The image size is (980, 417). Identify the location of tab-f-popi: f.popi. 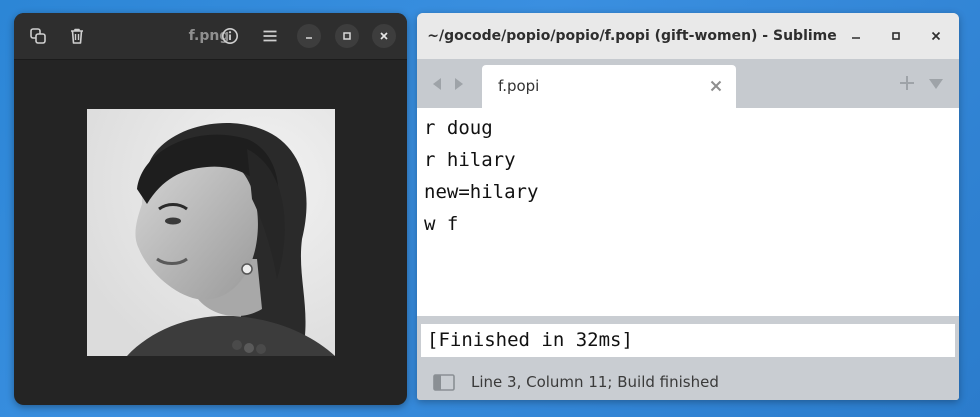
(609, 86).